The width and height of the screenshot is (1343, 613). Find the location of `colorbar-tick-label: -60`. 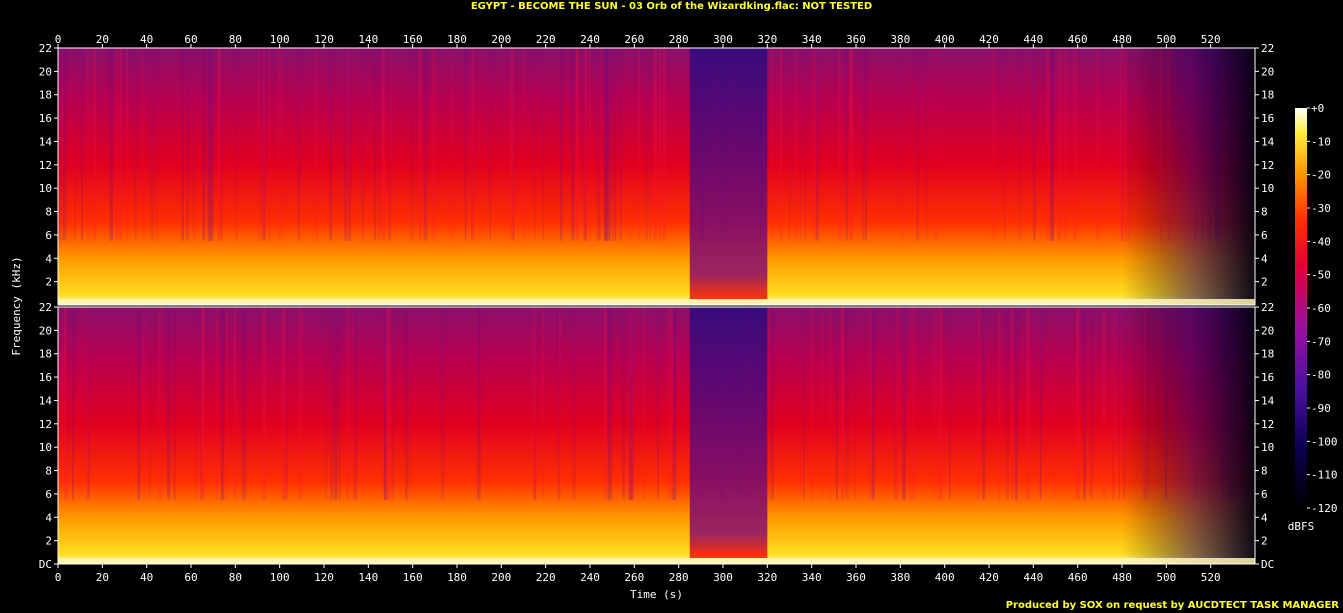

colorbar-tick-label: -60 is located at coordinates (1321, 308).